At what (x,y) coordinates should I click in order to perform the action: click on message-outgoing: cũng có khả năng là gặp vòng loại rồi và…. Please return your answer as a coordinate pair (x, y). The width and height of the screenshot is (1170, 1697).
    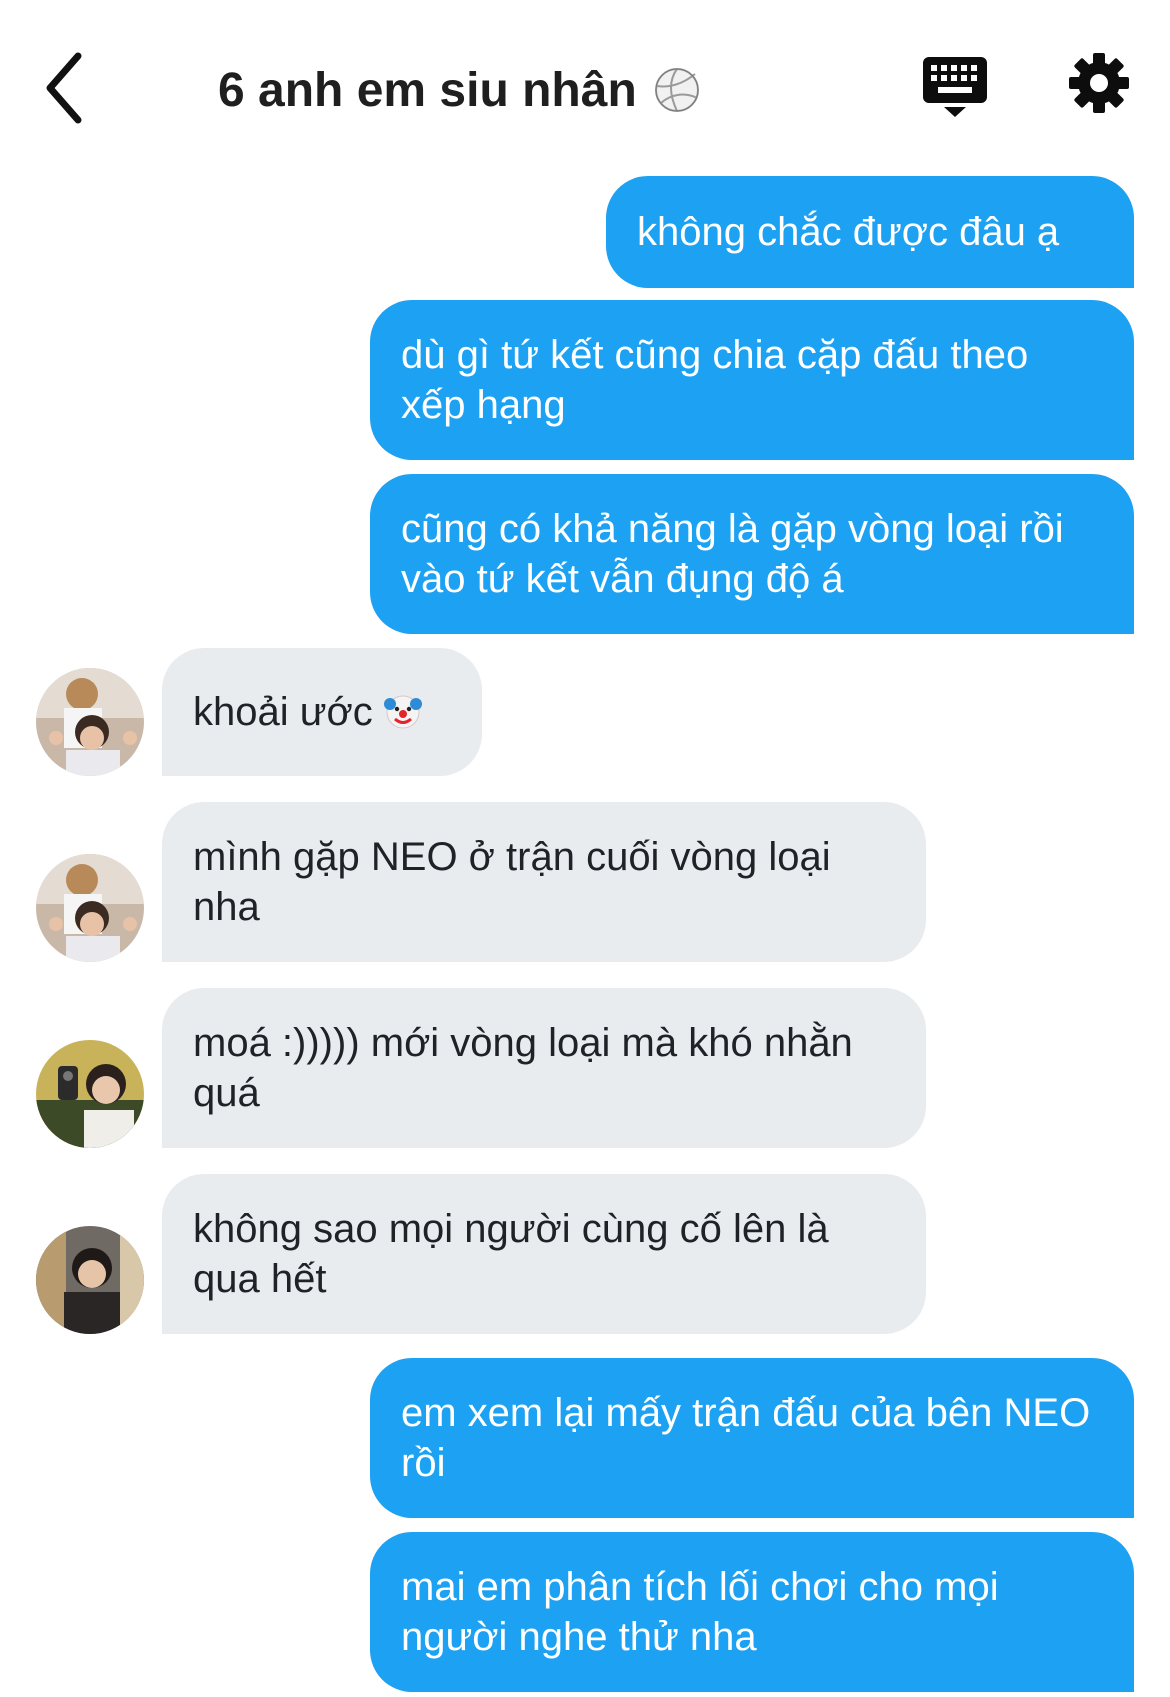
    Looking at the image, I should click on (752, 554).